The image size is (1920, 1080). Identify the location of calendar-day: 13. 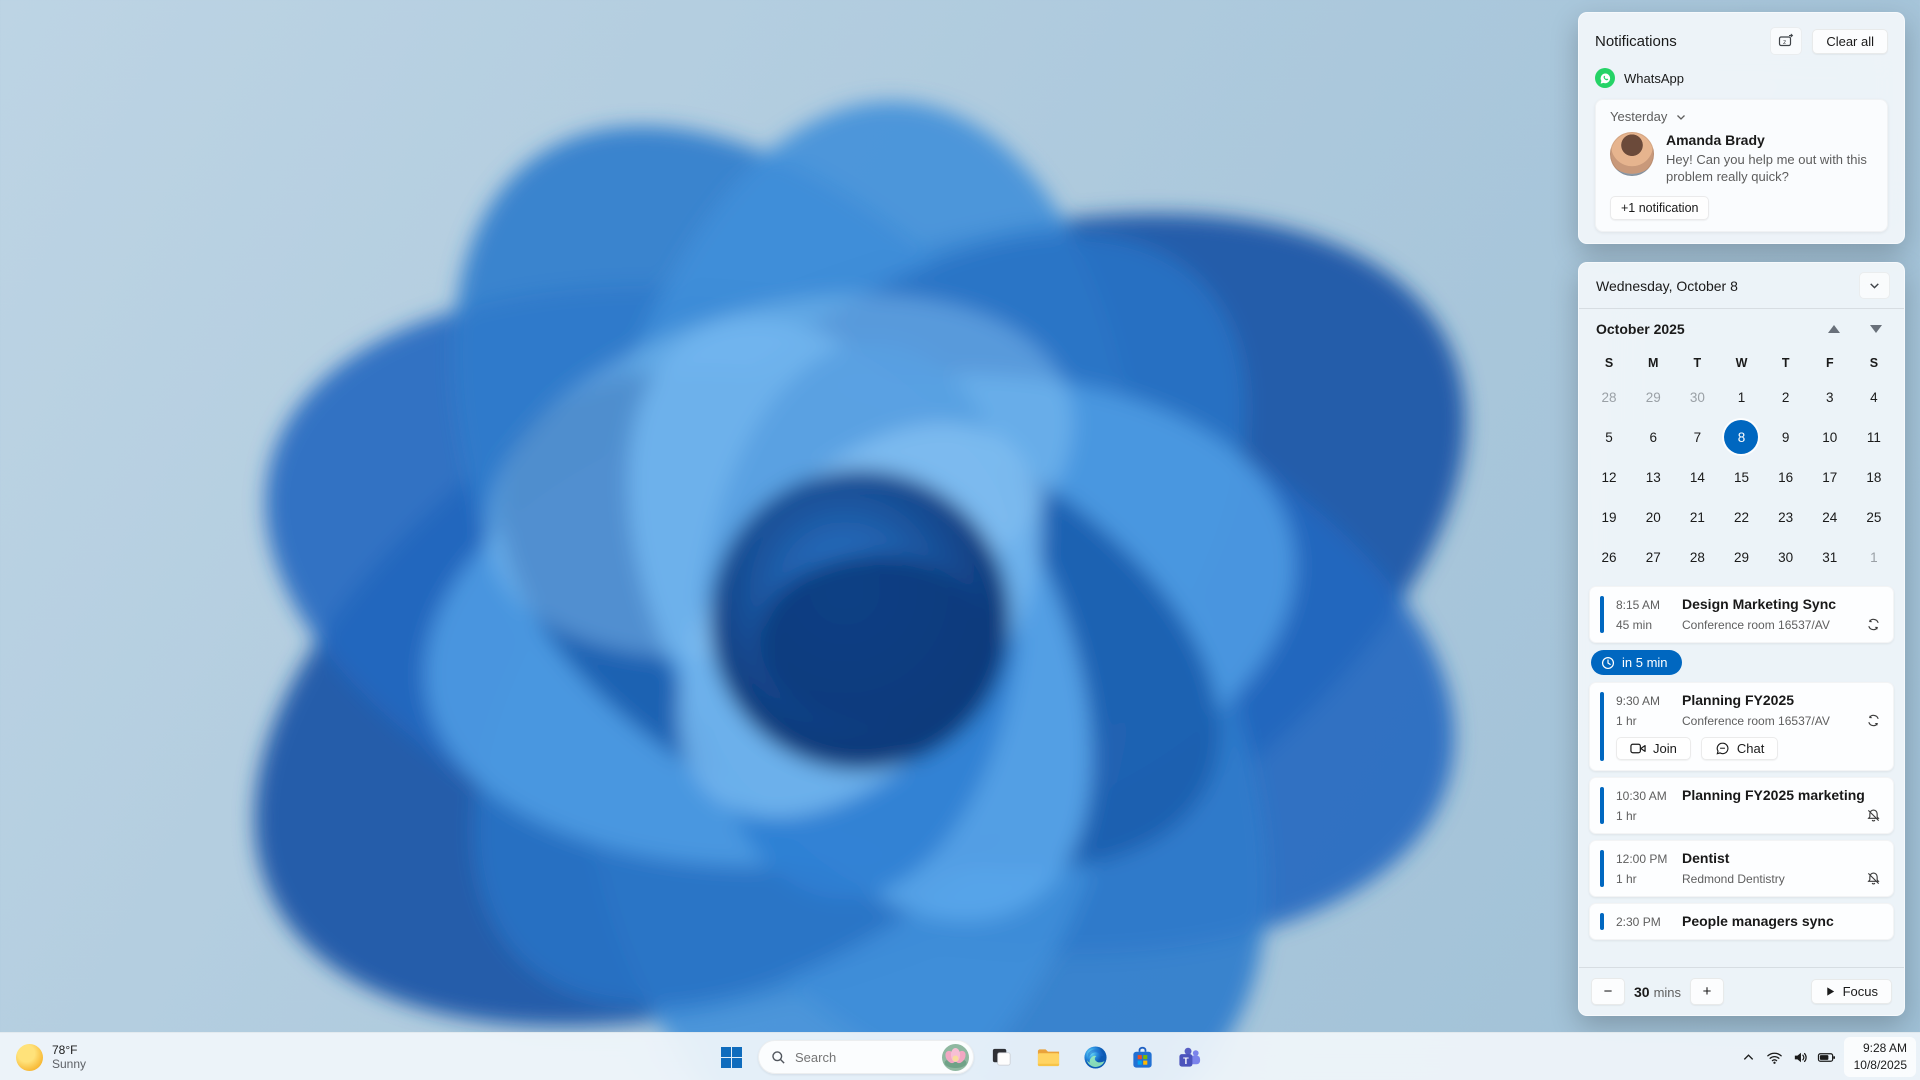
(1653, 477).